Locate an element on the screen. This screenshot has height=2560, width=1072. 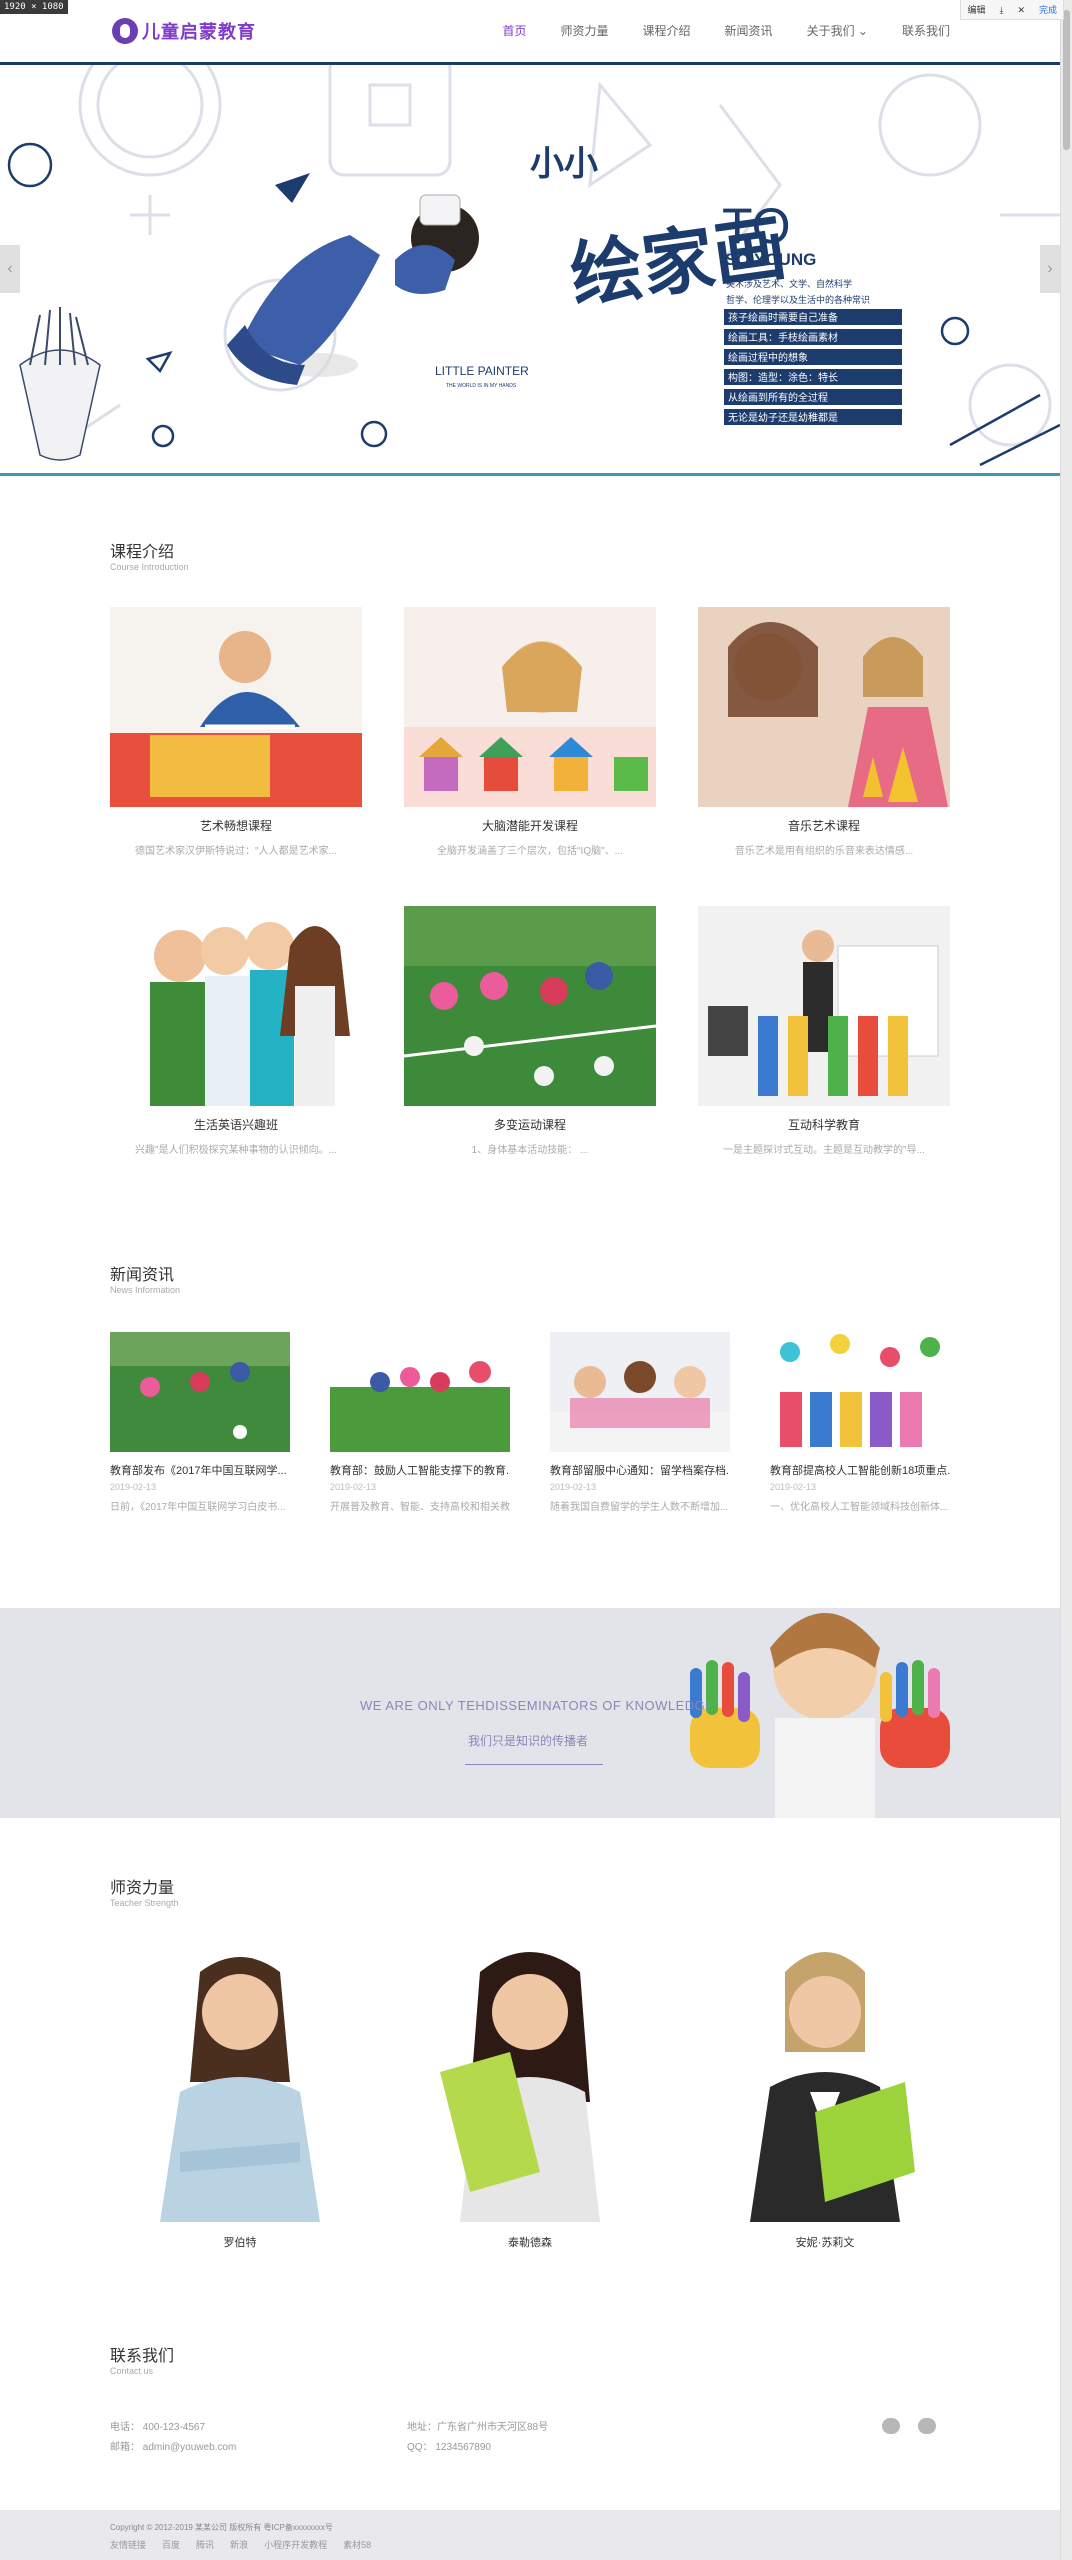
logo-text: 儿童启蒙教育 is located at coordinates (199, 32).